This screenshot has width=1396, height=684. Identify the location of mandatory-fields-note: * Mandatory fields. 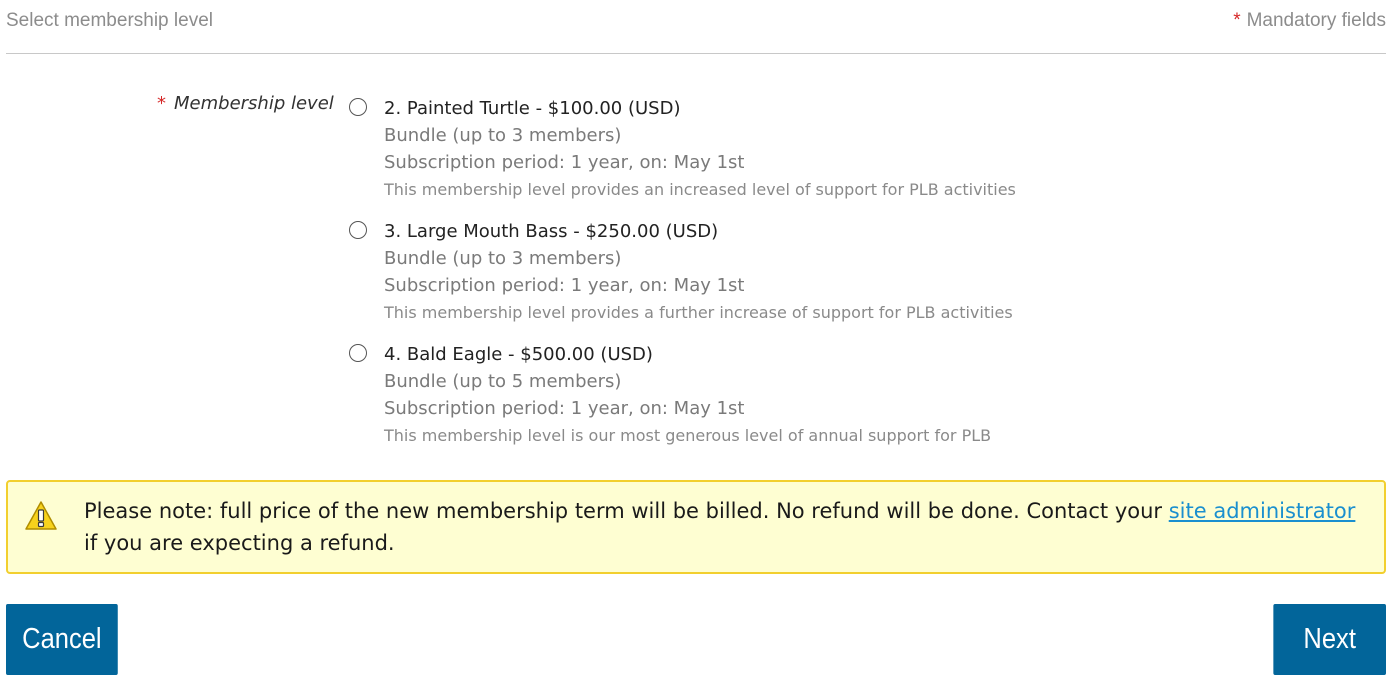
(1309, 21).